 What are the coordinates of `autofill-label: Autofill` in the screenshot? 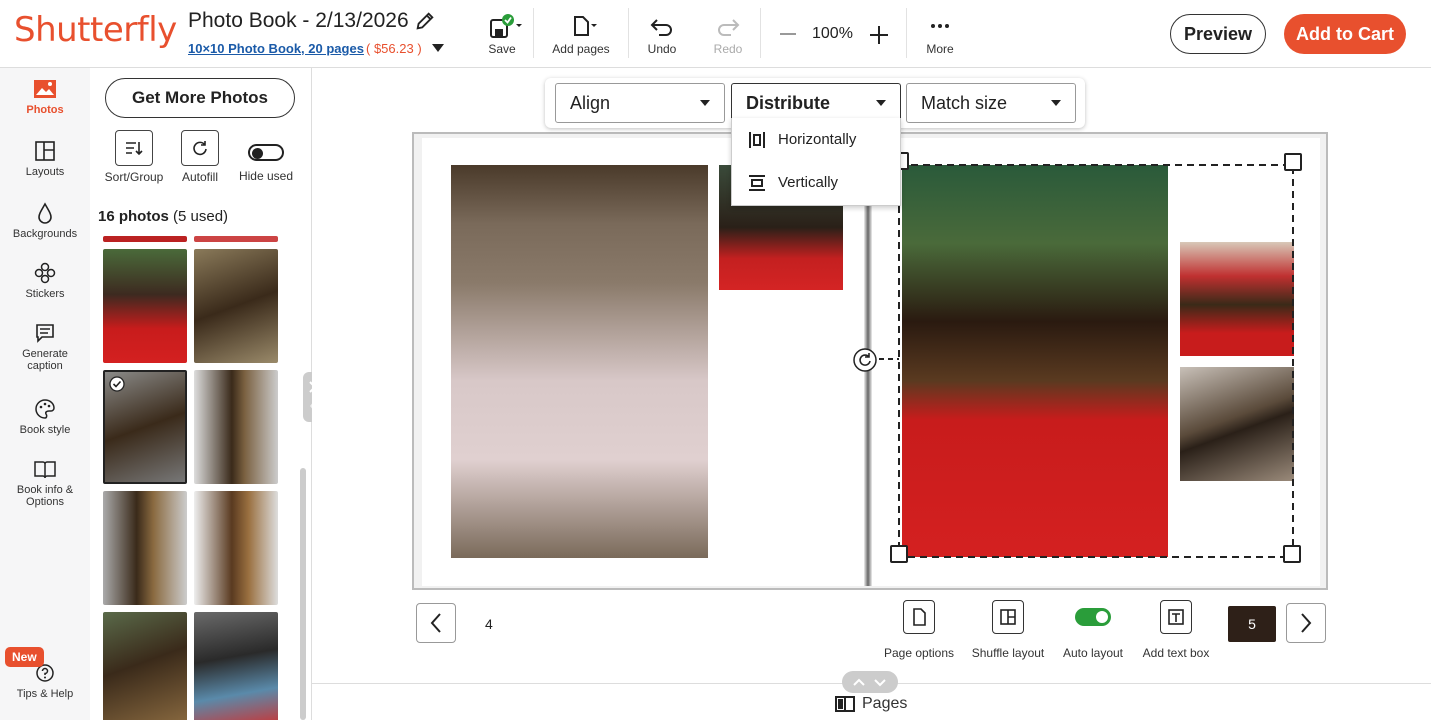 It's located at (200, 177).